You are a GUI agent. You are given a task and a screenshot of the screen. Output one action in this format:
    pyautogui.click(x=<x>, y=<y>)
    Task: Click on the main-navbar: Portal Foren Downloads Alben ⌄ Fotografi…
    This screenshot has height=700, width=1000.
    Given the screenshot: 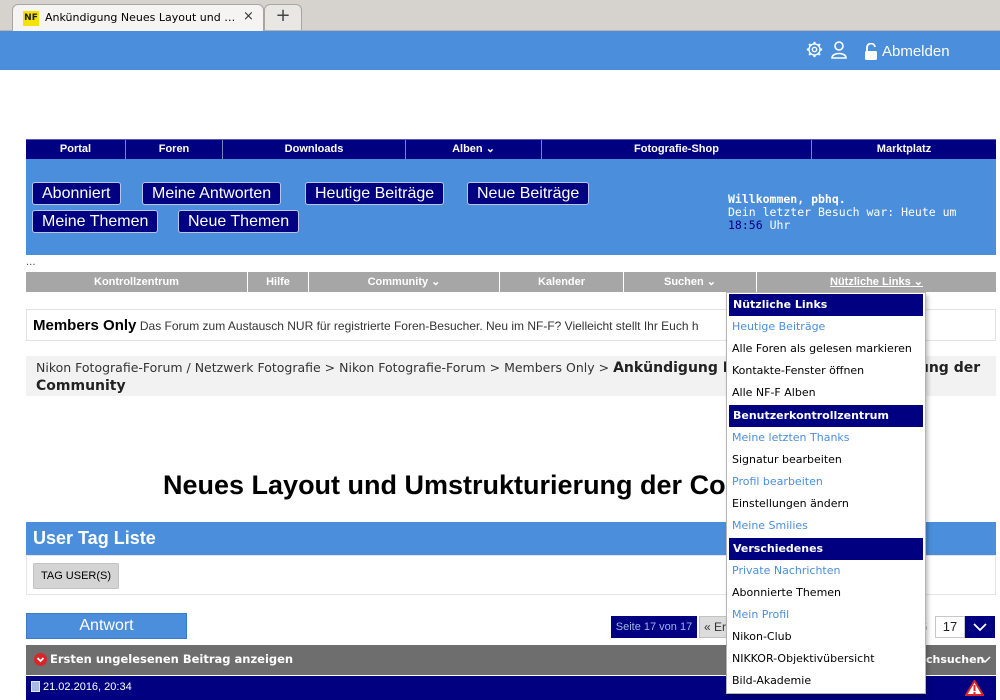 What is the action you would take?
    pyautogui.click(x=511, y=149)
    